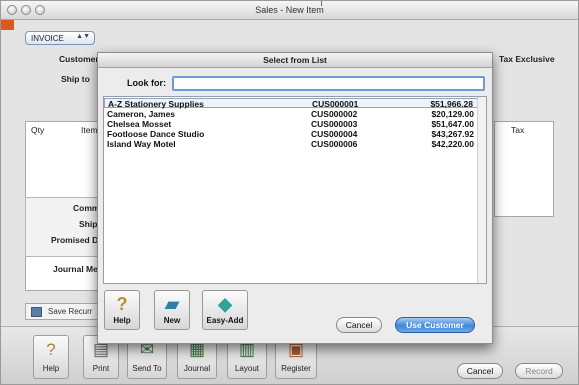 Image resolution: width=579 pixels, height=385 pixels. I want to click on easy-add-button: ◆ Easy-Add, so click(225, 310).